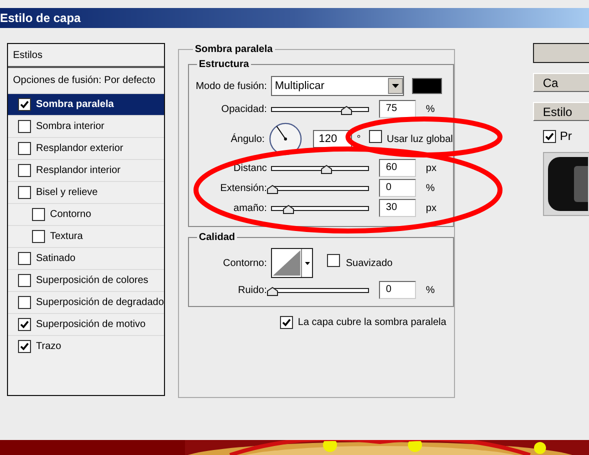  Describe the element at coordinates (560, 53) in the screenshot. I see `dialog-button` at that location.